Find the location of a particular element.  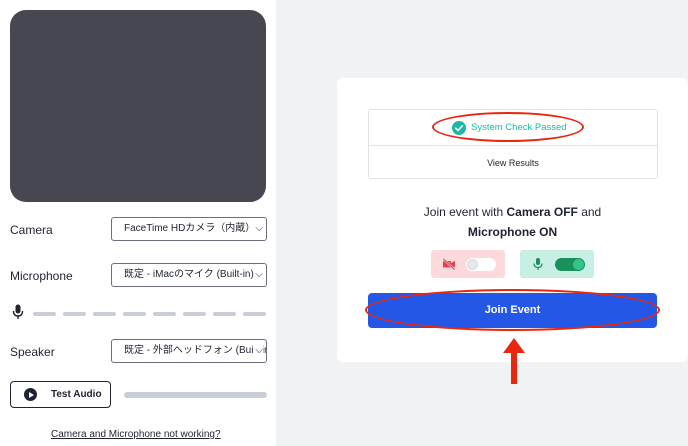

speaker-select: 既定 - 外部ヘッドフォン (Built-in) ⌵ is located at coordinates (189, 351).